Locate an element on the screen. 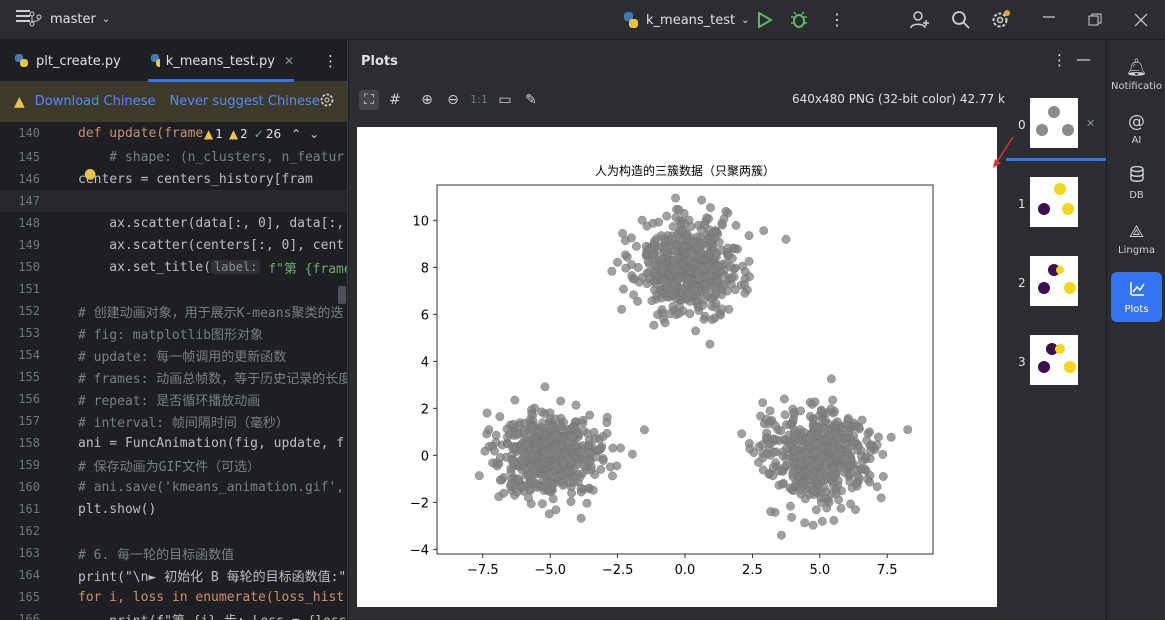 The height and width of the screenshot is (620, 1165). code-line: 147 is located at coordinates (173, 201).